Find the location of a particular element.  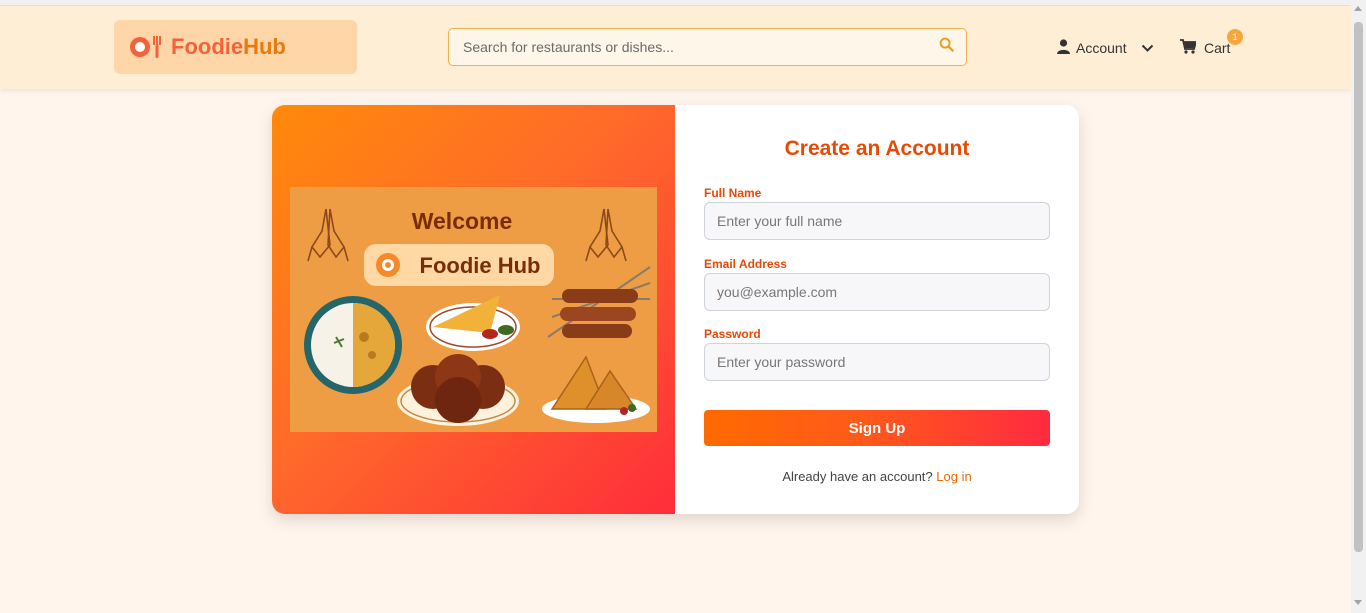

login-link: Log in is located at coordinates (953, 476).